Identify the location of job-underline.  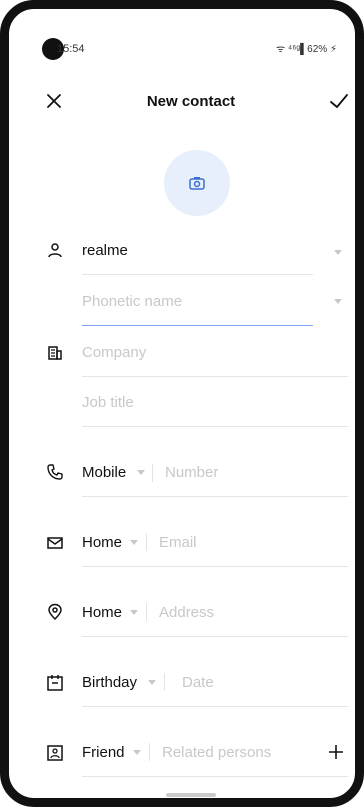
(215, 426).